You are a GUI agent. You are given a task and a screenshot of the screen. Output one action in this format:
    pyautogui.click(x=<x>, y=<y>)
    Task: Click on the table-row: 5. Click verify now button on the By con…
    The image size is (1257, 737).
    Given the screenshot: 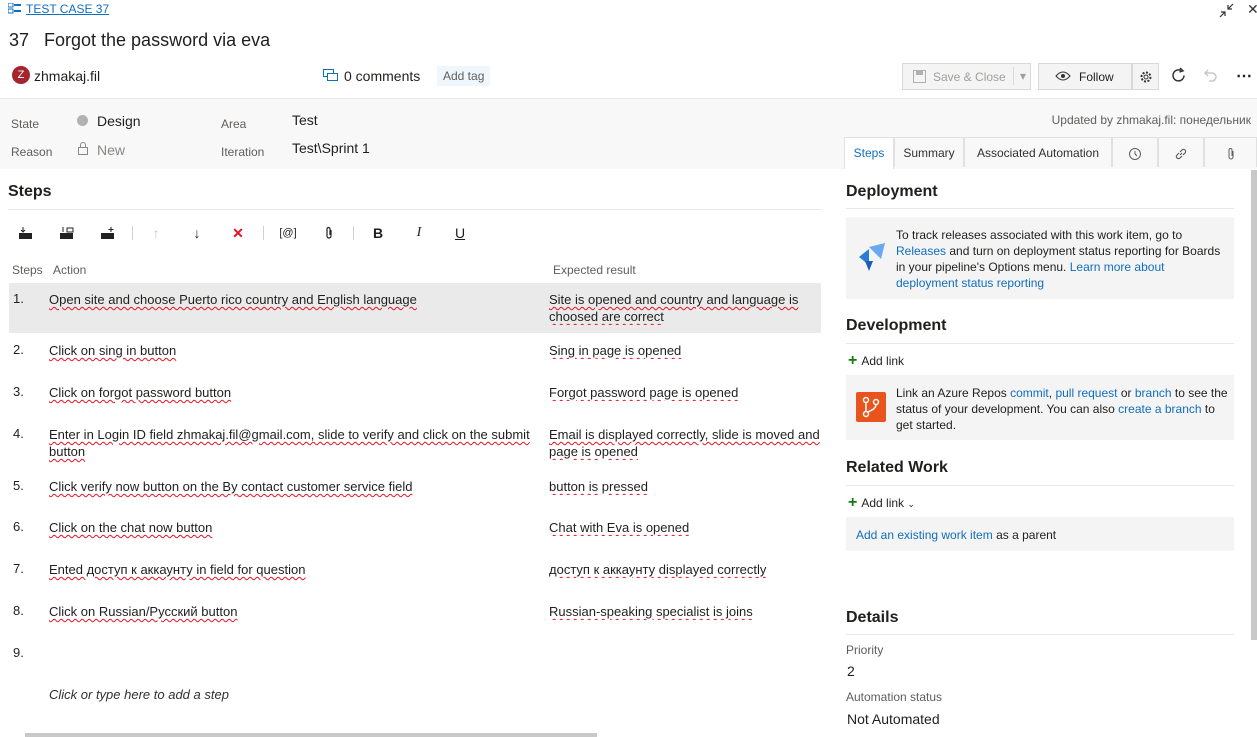 What is the action you would take?
    pyautogui.click(x=415, y=491)
    